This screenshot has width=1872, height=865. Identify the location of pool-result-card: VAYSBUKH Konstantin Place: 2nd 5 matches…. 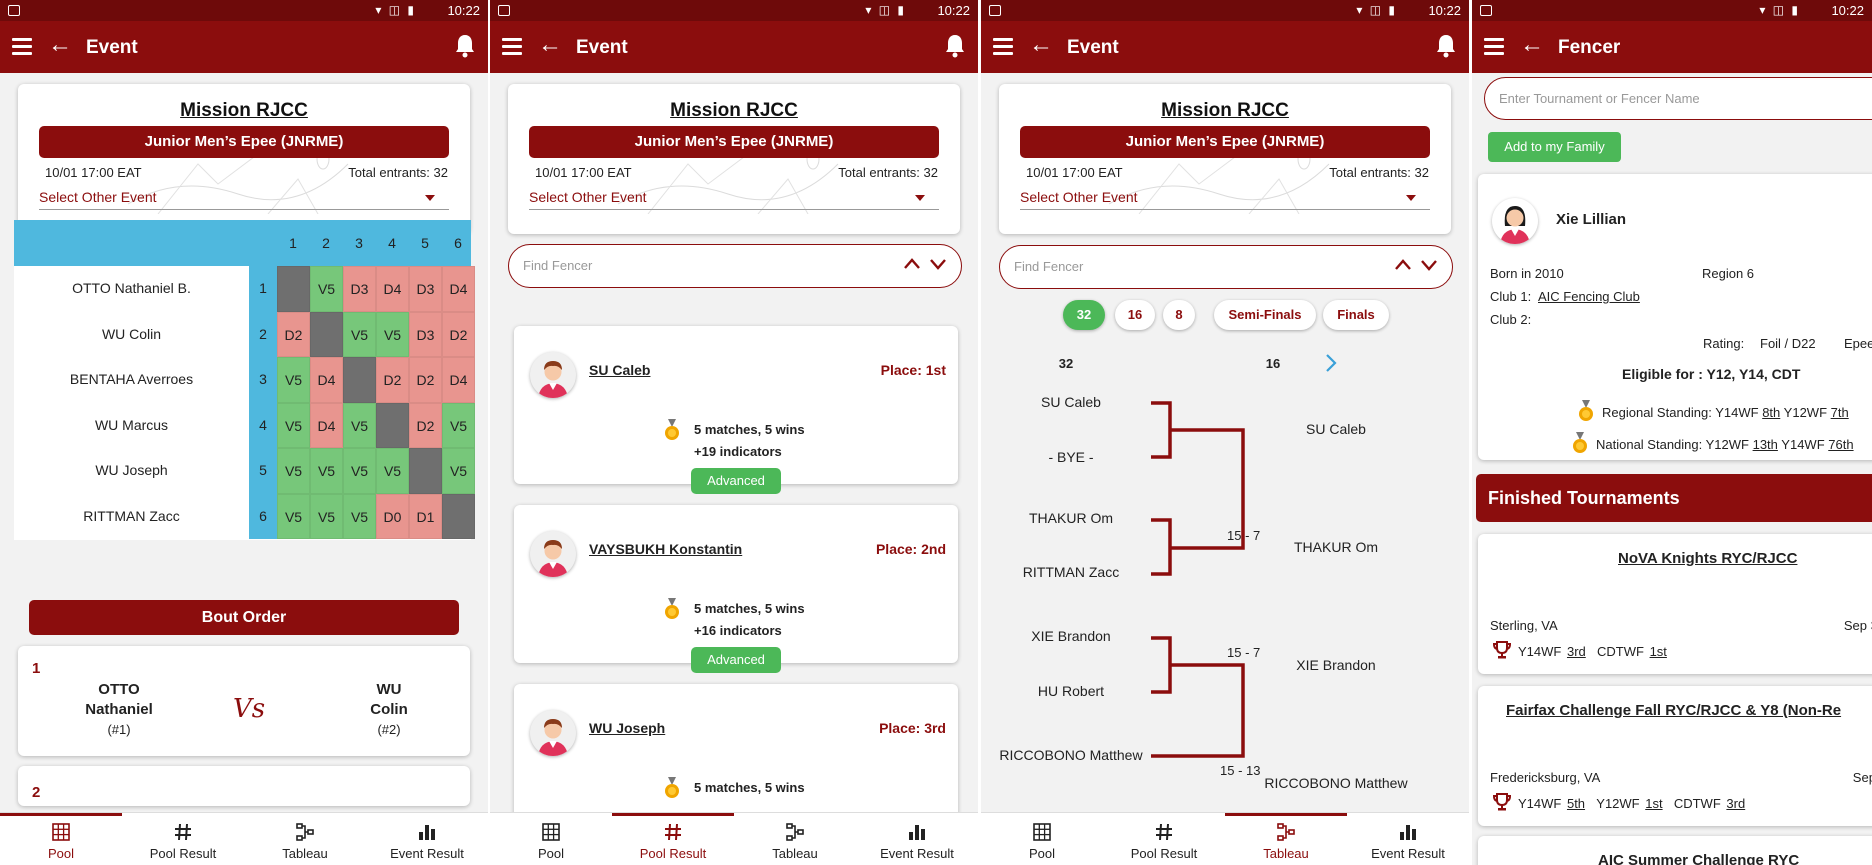
(736, 589).